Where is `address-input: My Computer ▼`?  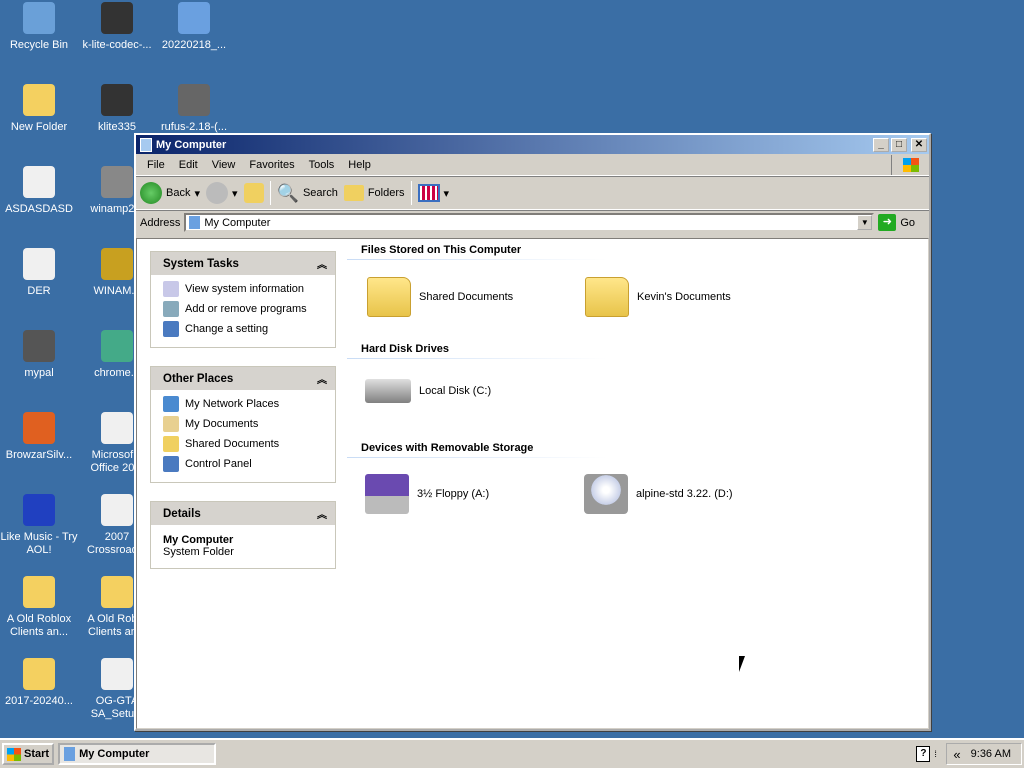 address-input: My Computer ▼ is located at coordinates (529, 222).